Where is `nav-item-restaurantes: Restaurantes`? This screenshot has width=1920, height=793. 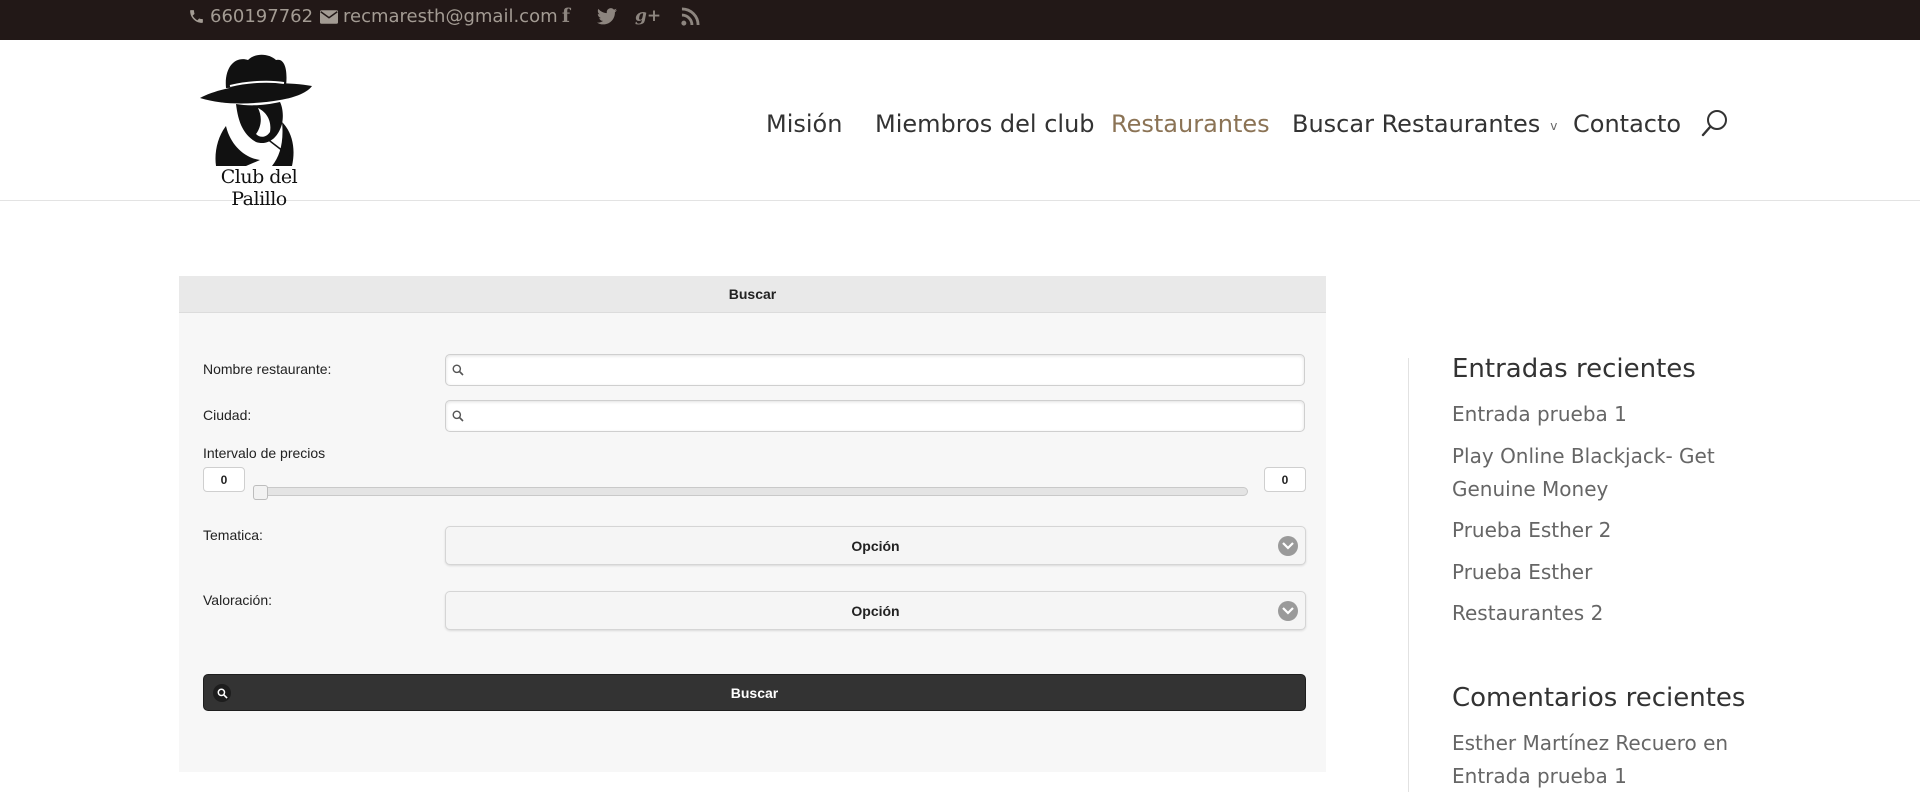 nav-item-restaurantes: Restaurantes is located at coordinates (1190, 124).